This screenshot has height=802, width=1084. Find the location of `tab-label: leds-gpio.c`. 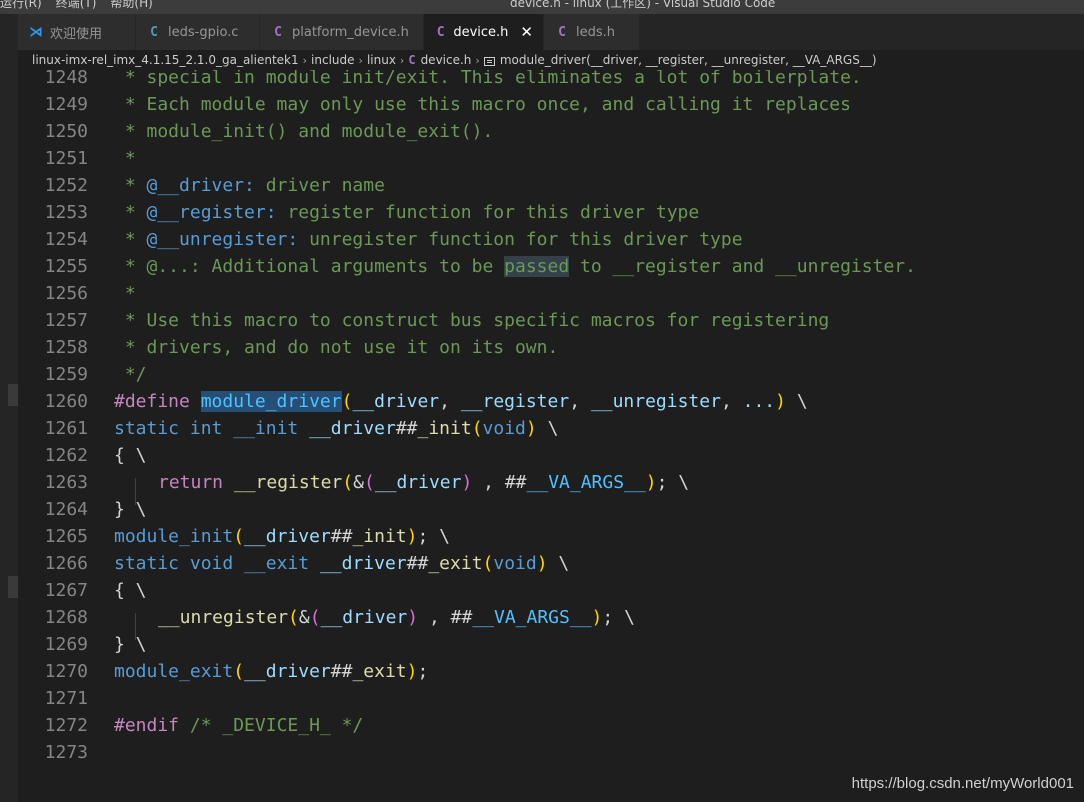

tab-label: leds-gpio.c is located at coordinates (203, 32).